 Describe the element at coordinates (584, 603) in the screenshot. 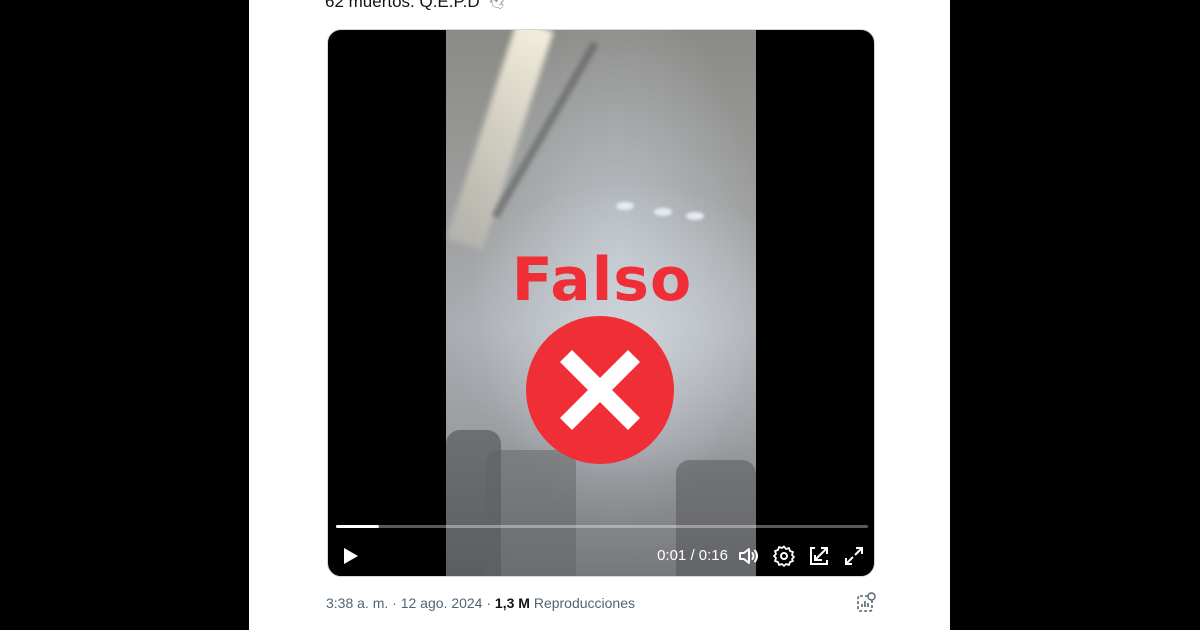

I see `views-label: Reproducciones` at that location.